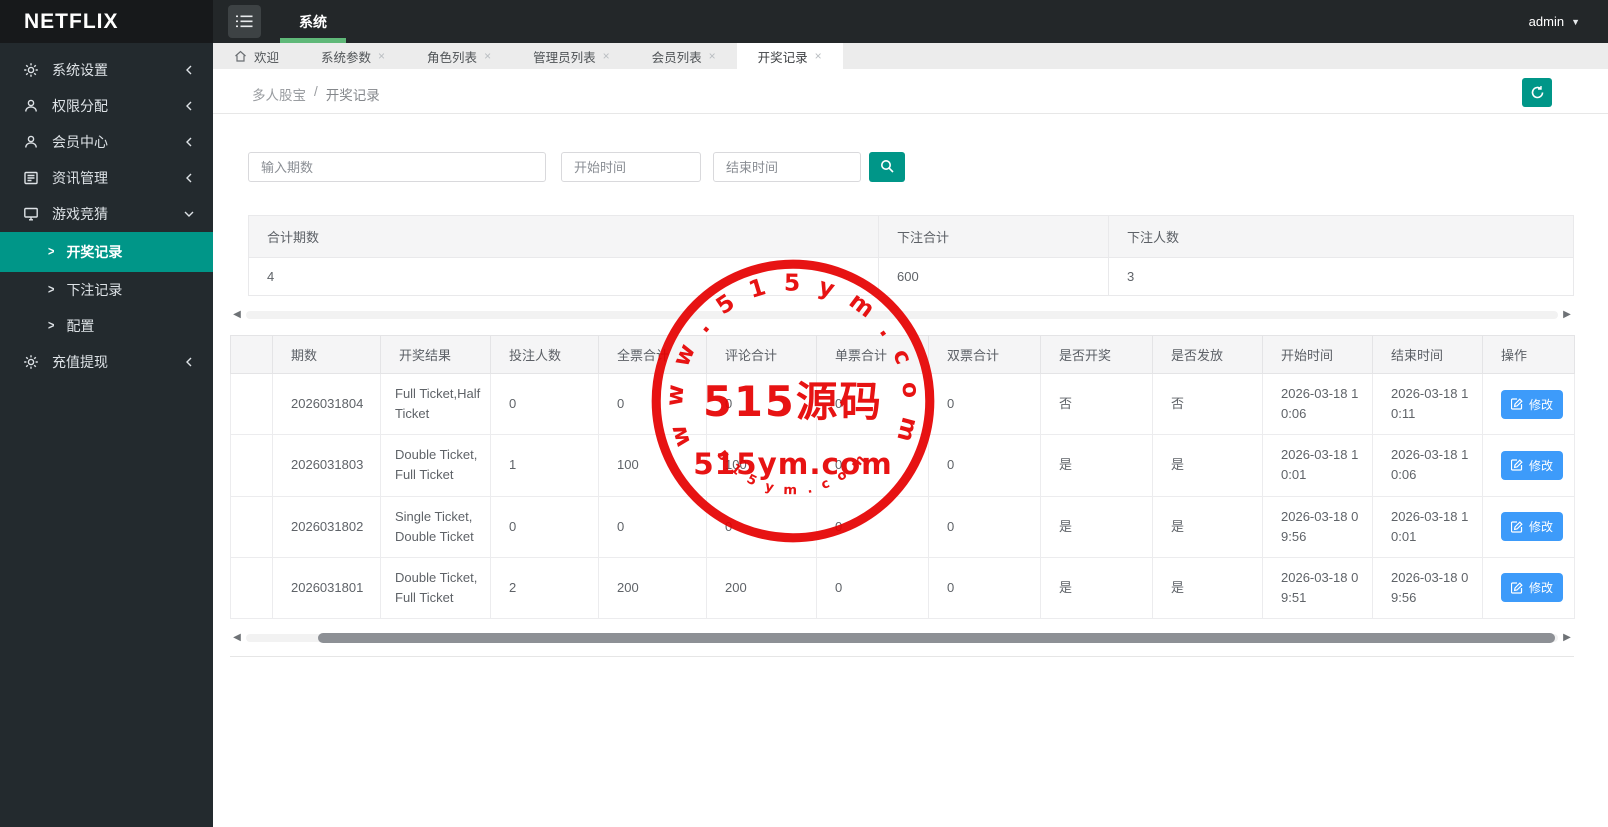  I want to click on header-end-time: 结束时间, so click(1427, 354).